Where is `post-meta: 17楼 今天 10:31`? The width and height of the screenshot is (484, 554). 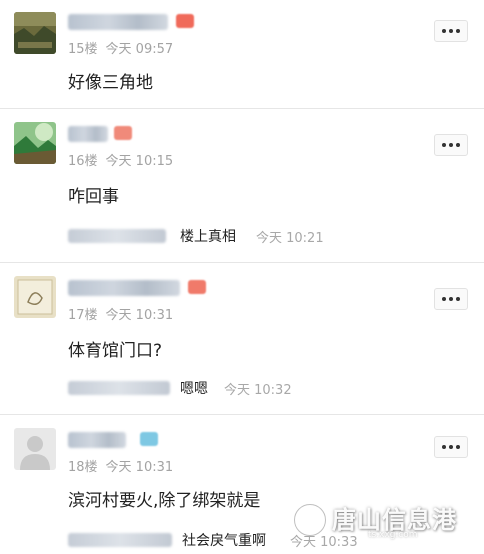
post-meta: 17楼 今天 10:31 is located at coordinates (120, 313).